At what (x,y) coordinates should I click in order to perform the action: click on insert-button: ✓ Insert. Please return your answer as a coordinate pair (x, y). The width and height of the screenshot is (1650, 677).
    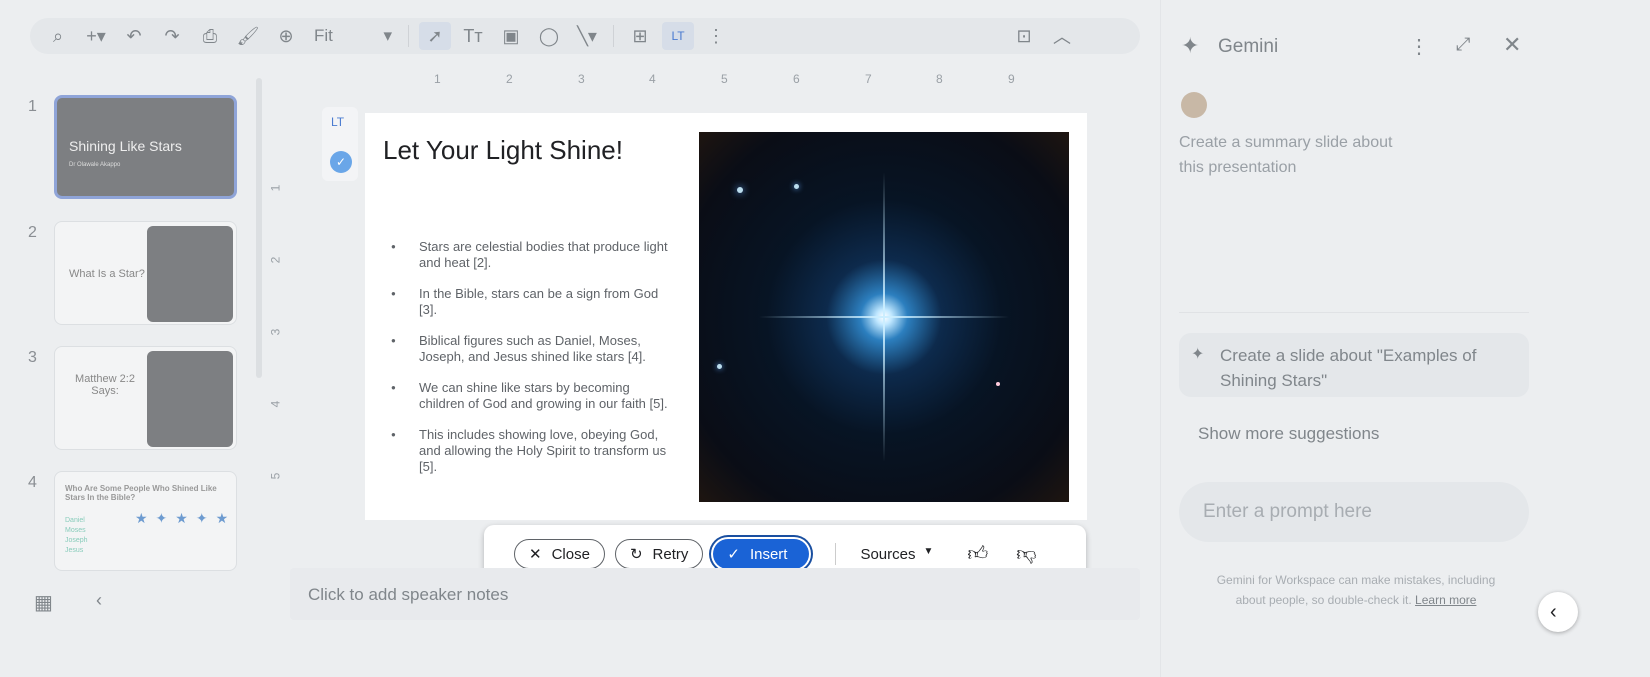
    Looking at the image, I should click on (761, 554).